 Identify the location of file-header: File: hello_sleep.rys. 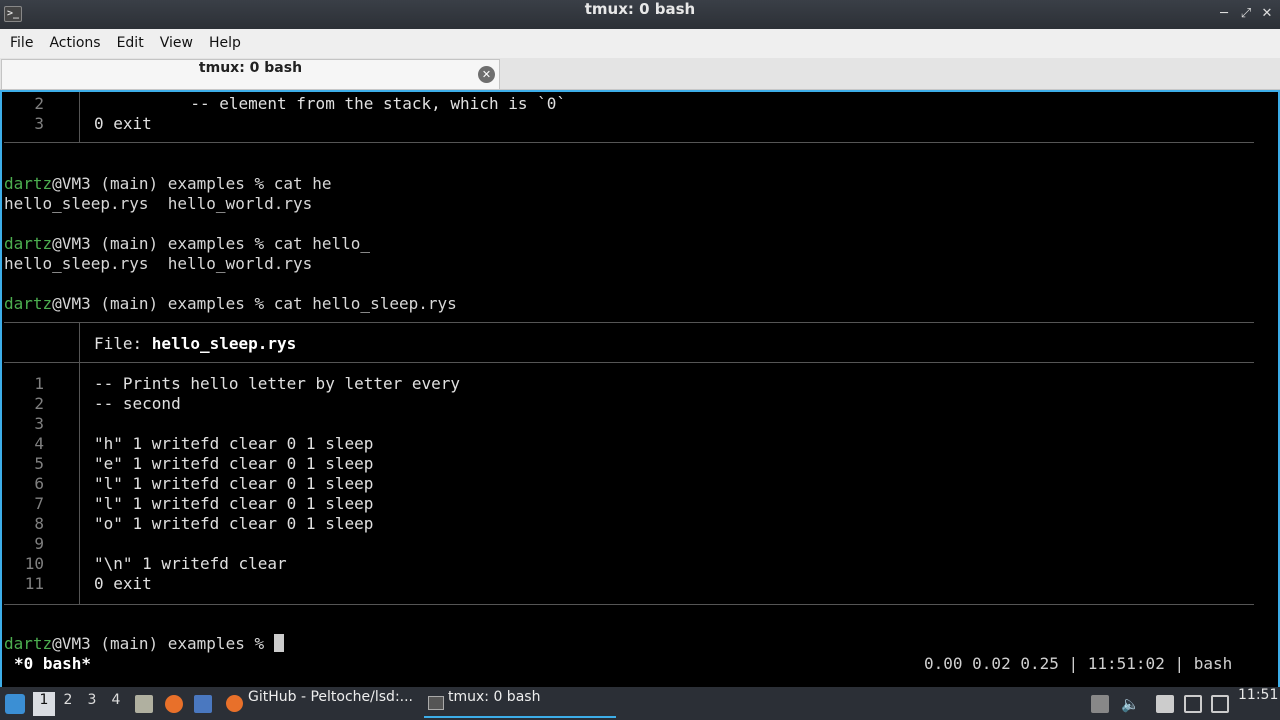
(195, 344).